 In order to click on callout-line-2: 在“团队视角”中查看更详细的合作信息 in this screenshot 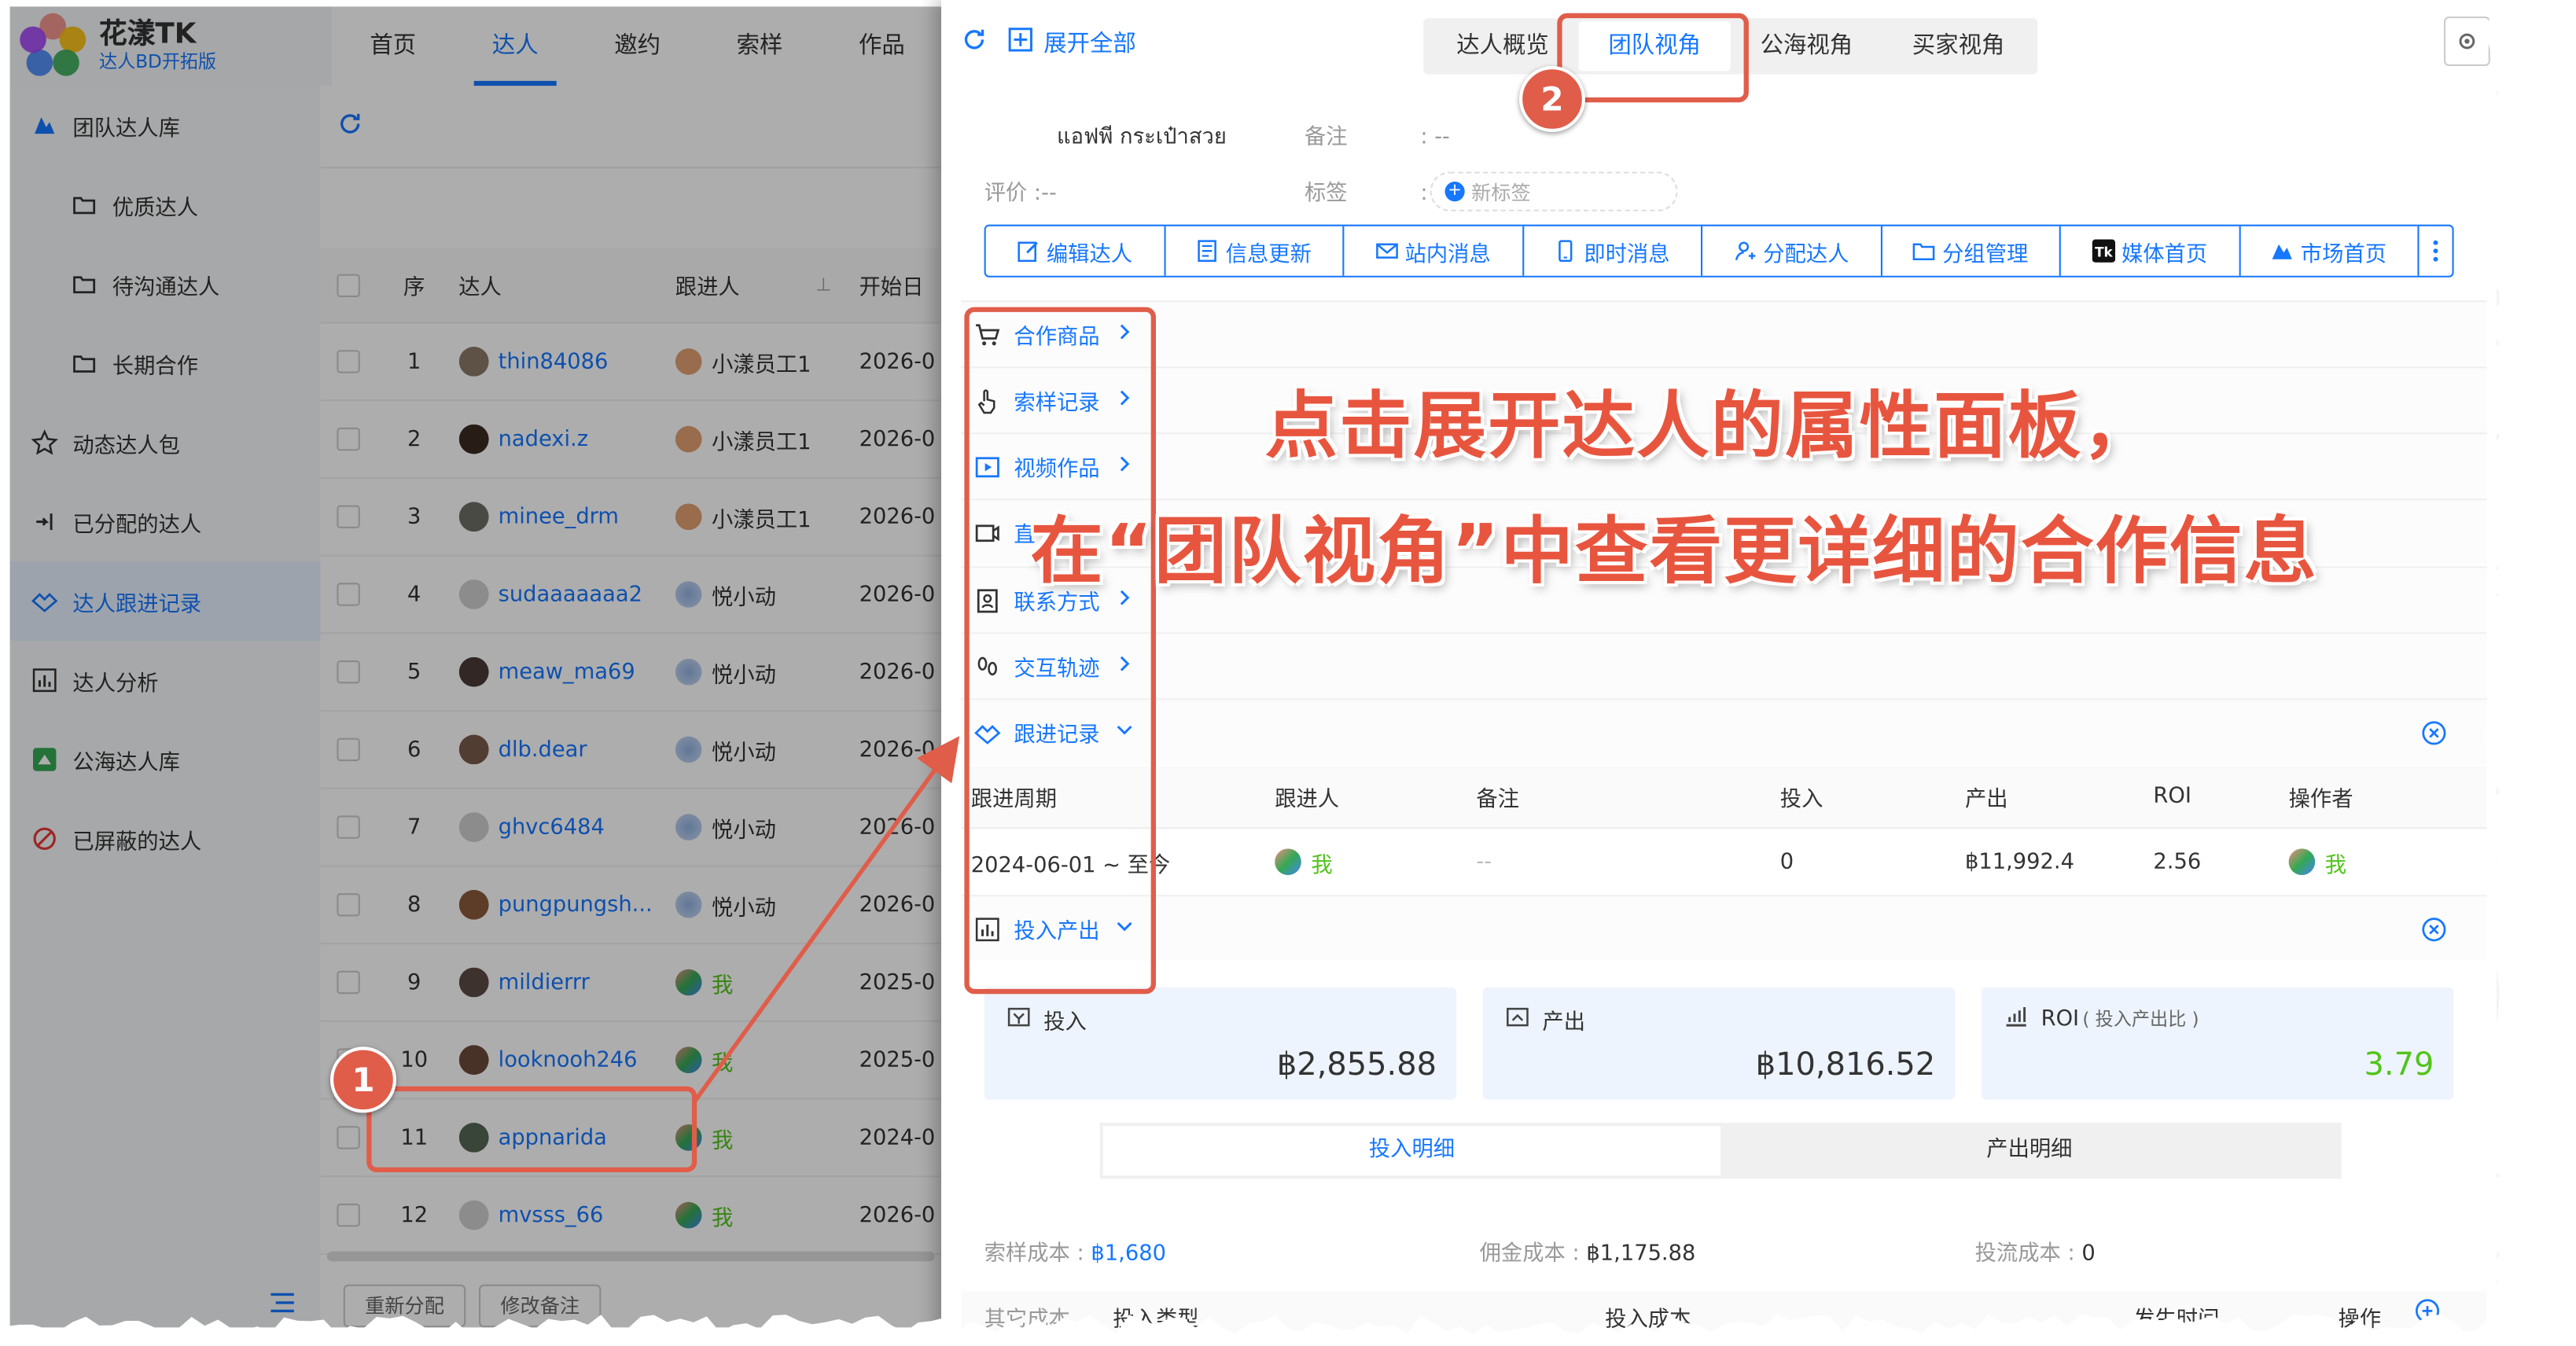, I will do `click(1674, 551)`.